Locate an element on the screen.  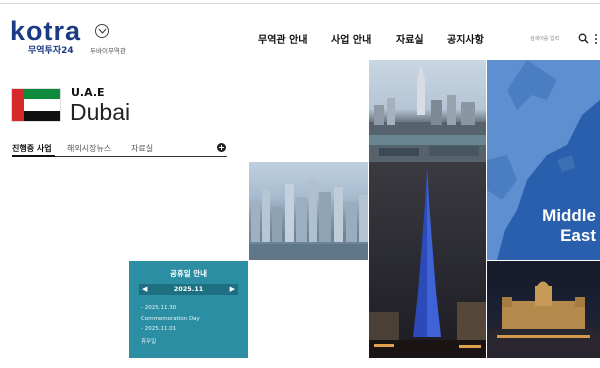
holiday-name-1: Commemoration Day is located at coordinates (170, 319).